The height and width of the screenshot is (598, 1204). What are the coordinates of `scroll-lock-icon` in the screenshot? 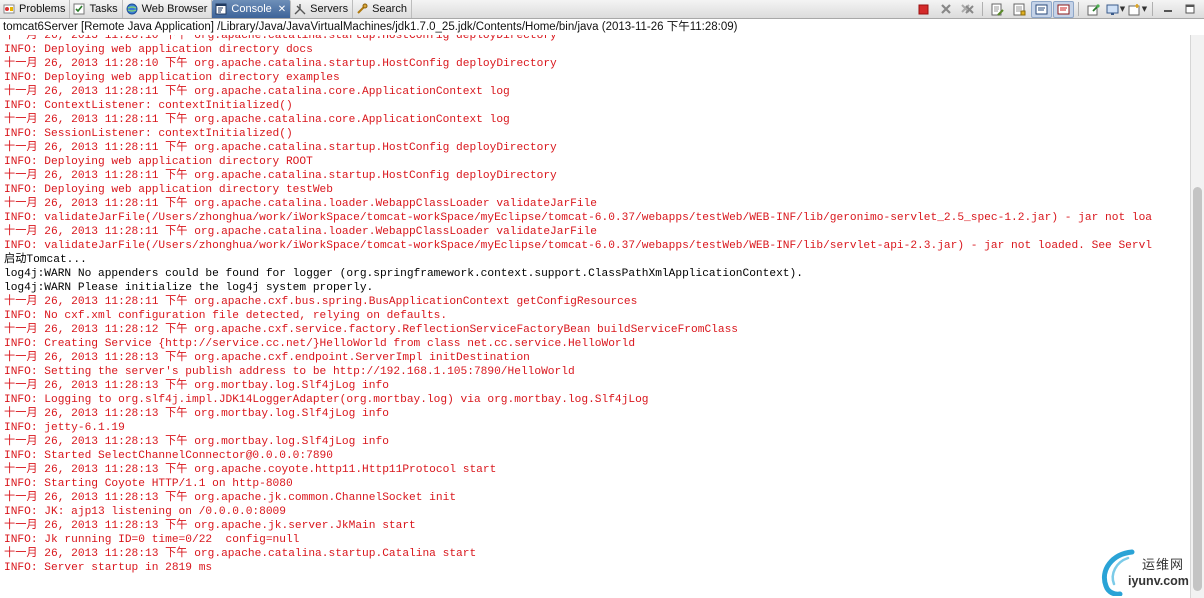 It's located at (1019, 9).